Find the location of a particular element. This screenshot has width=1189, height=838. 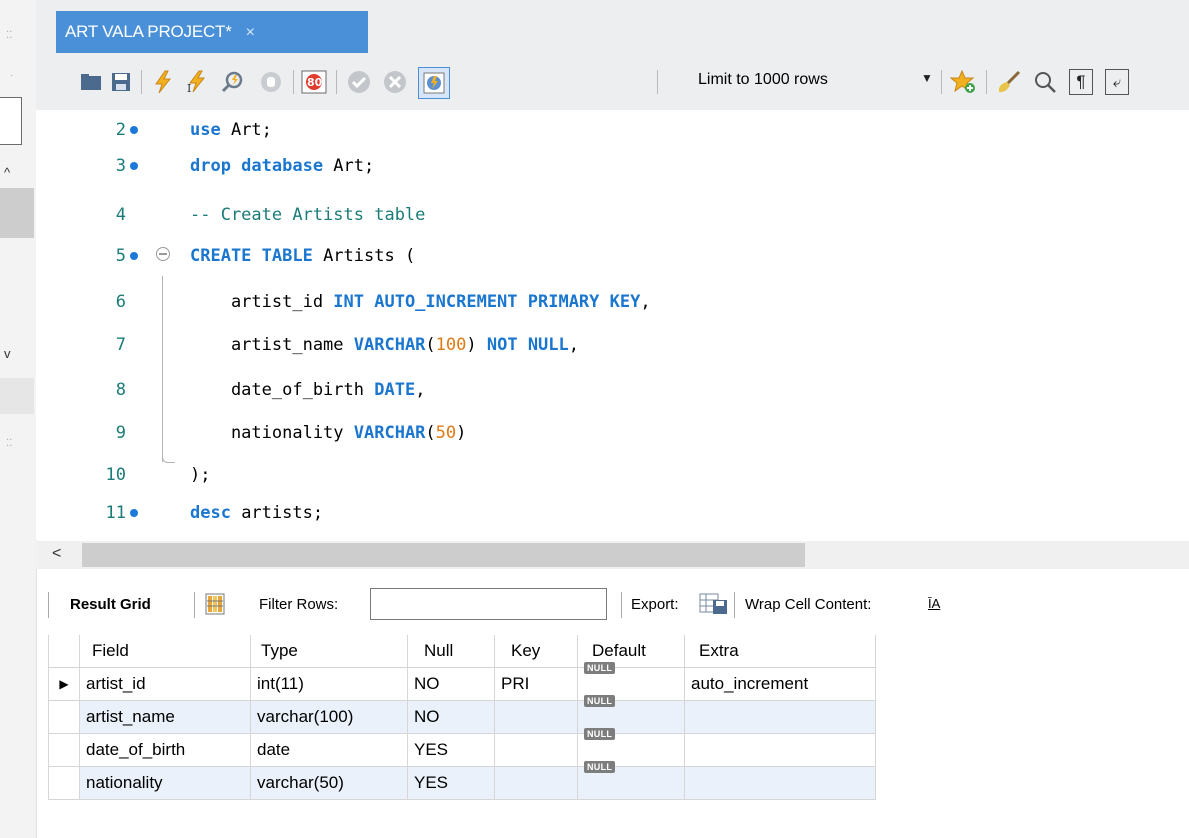

limit-rows-select: Limit to 1000 rows is located at coordinates (763, 80).